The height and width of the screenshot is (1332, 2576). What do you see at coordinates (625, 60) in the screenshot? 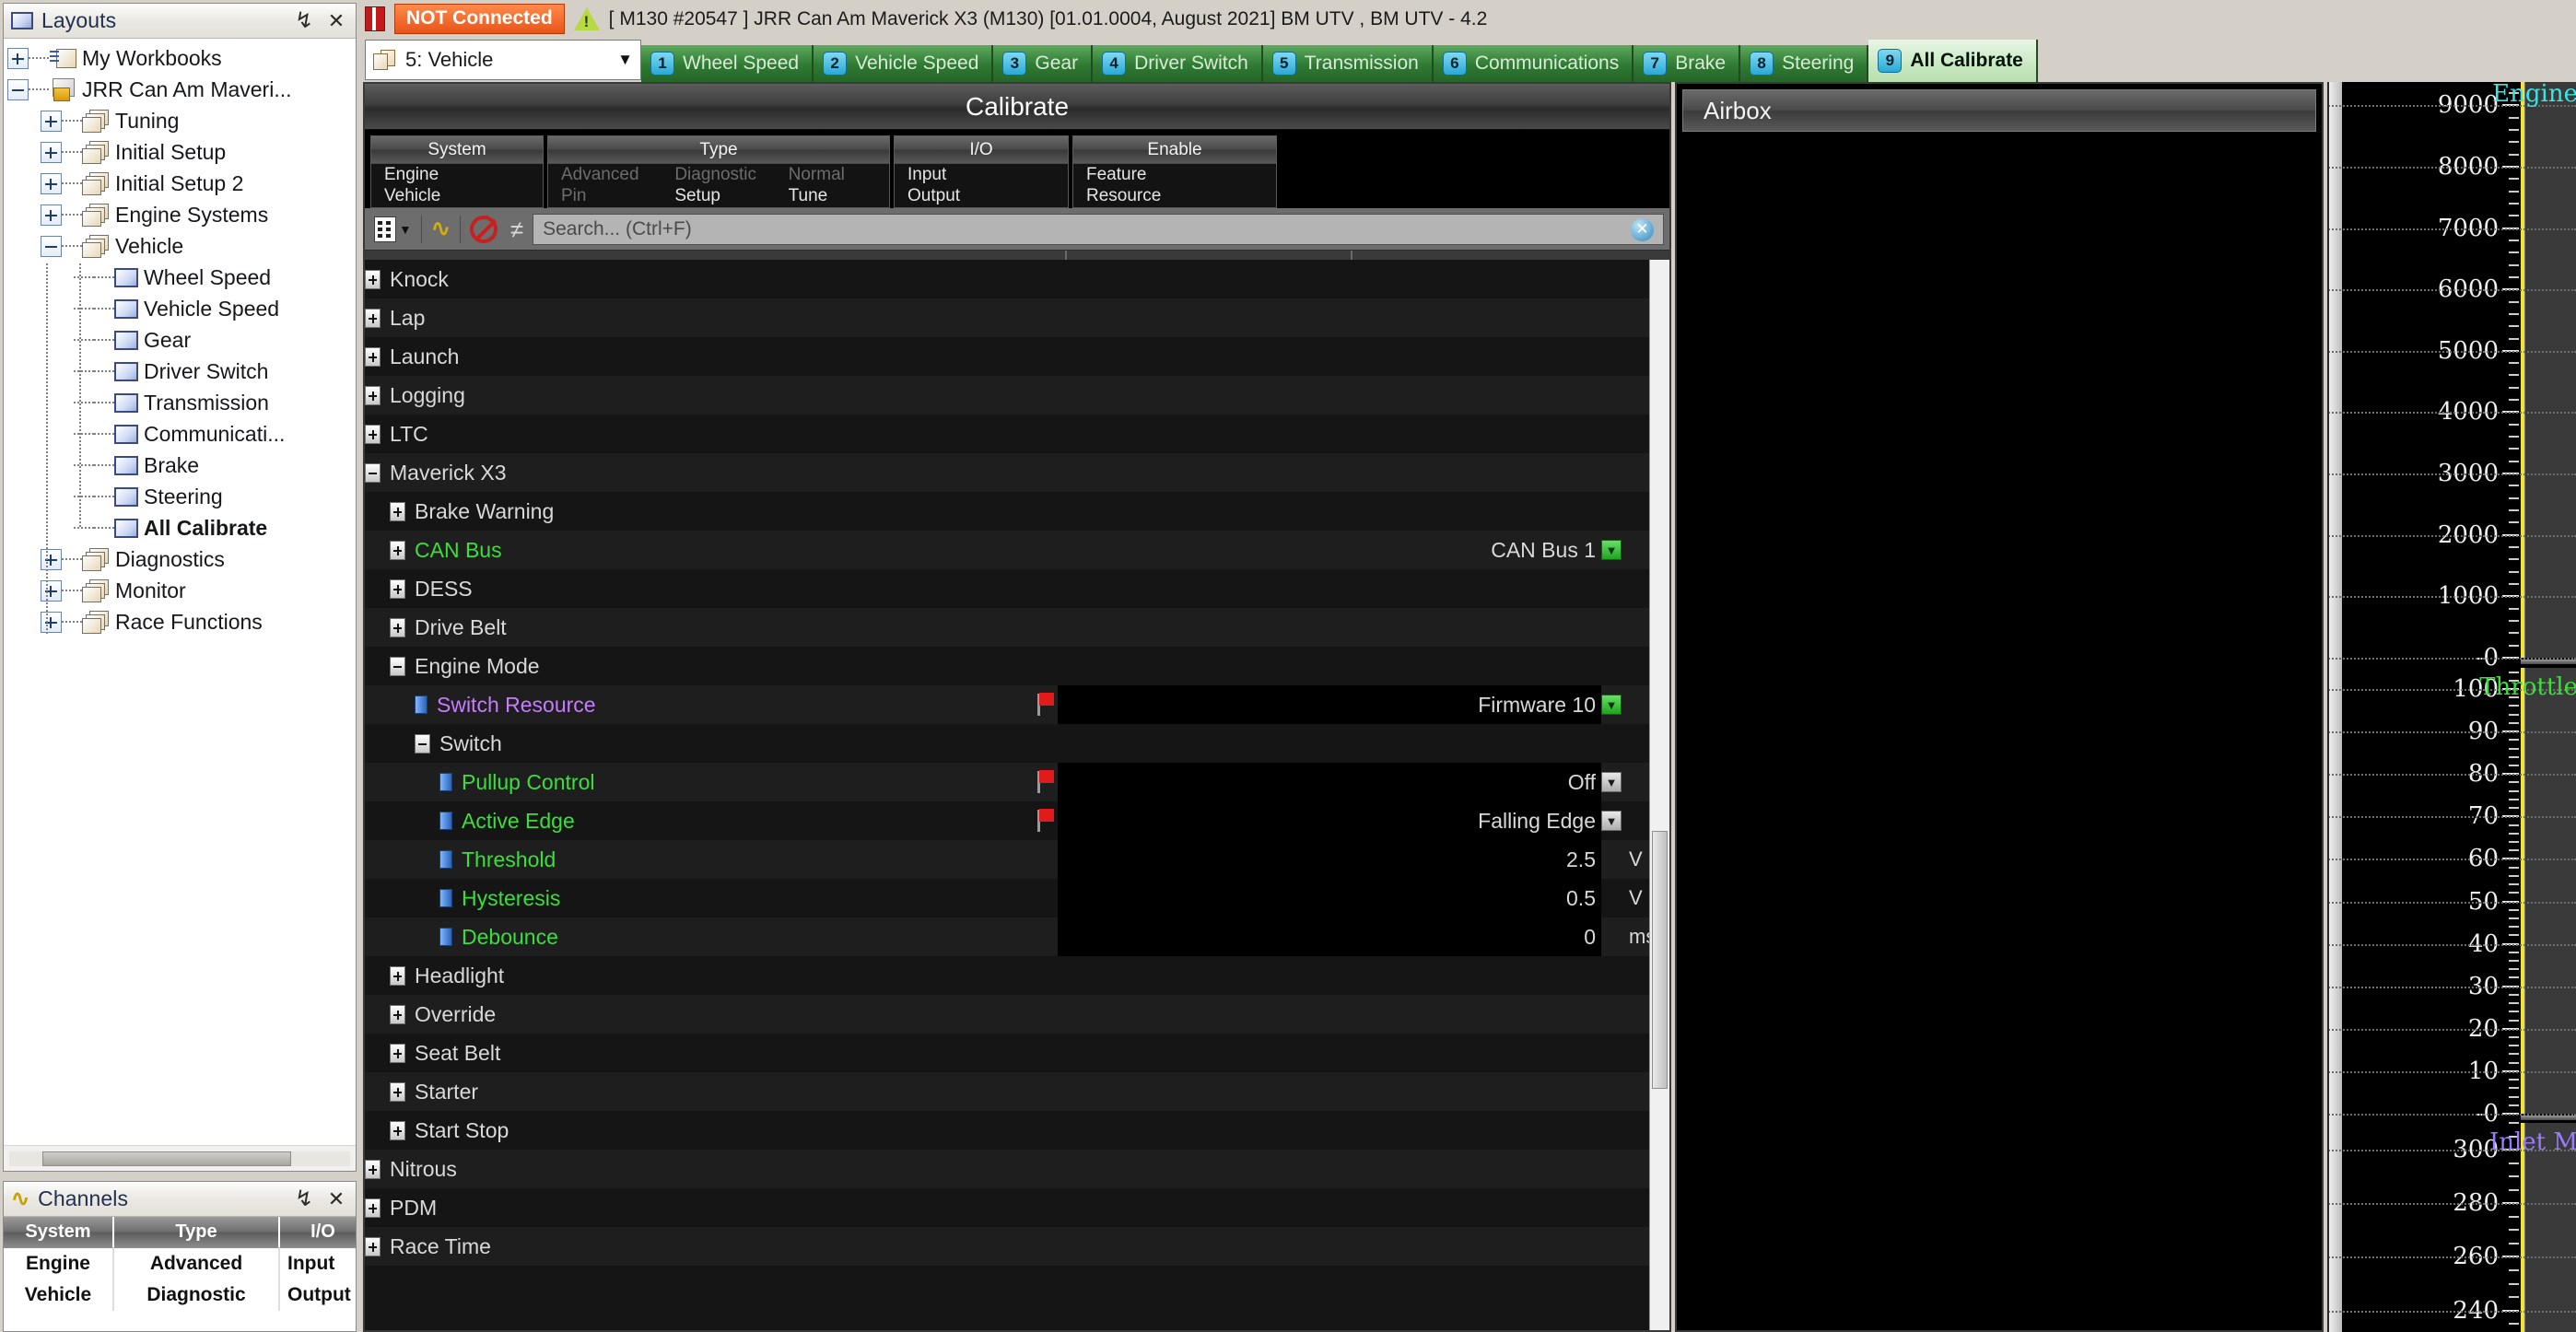
I see `chevron-down-icon: ▼` at bounding box center [625, 60].